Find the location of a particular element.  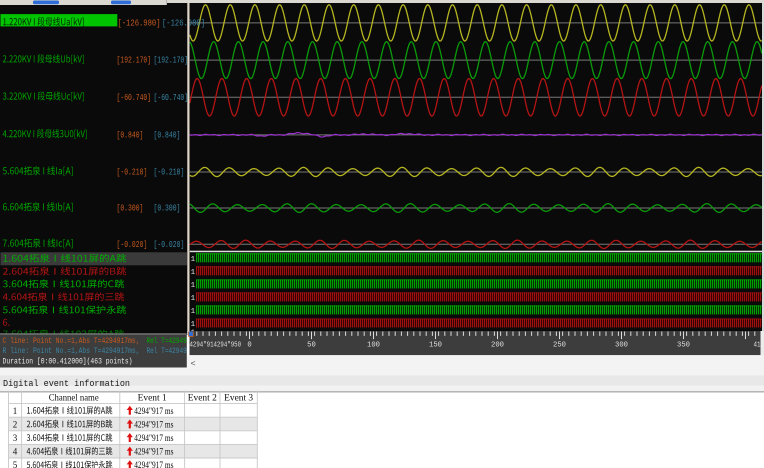

svg-text: Event 2 is located at coordinates (202, 398).